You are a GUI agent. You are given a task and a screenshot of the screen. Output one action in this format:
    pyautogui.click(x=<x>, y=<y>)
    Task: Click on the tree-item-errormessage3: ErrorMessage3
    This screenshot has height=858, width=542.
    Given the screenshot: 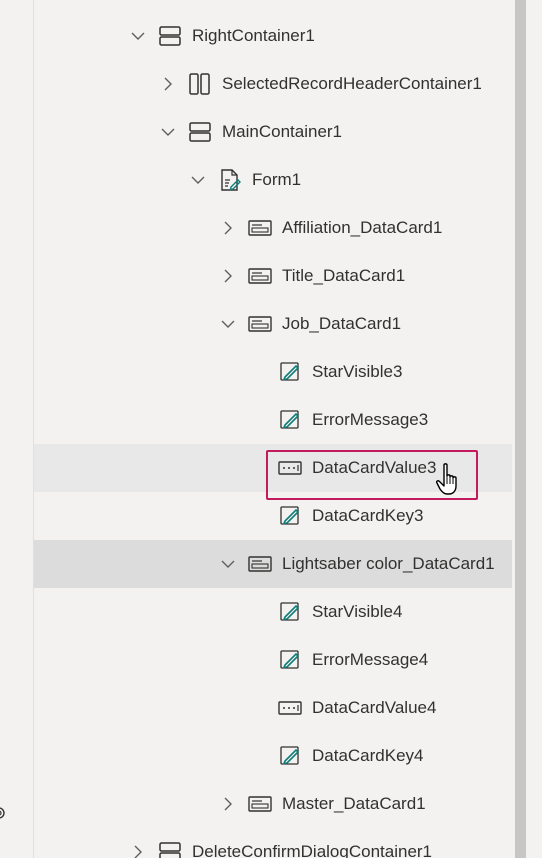 What is the action you would take?
    pyautogui.click(x=273, y=420)
    